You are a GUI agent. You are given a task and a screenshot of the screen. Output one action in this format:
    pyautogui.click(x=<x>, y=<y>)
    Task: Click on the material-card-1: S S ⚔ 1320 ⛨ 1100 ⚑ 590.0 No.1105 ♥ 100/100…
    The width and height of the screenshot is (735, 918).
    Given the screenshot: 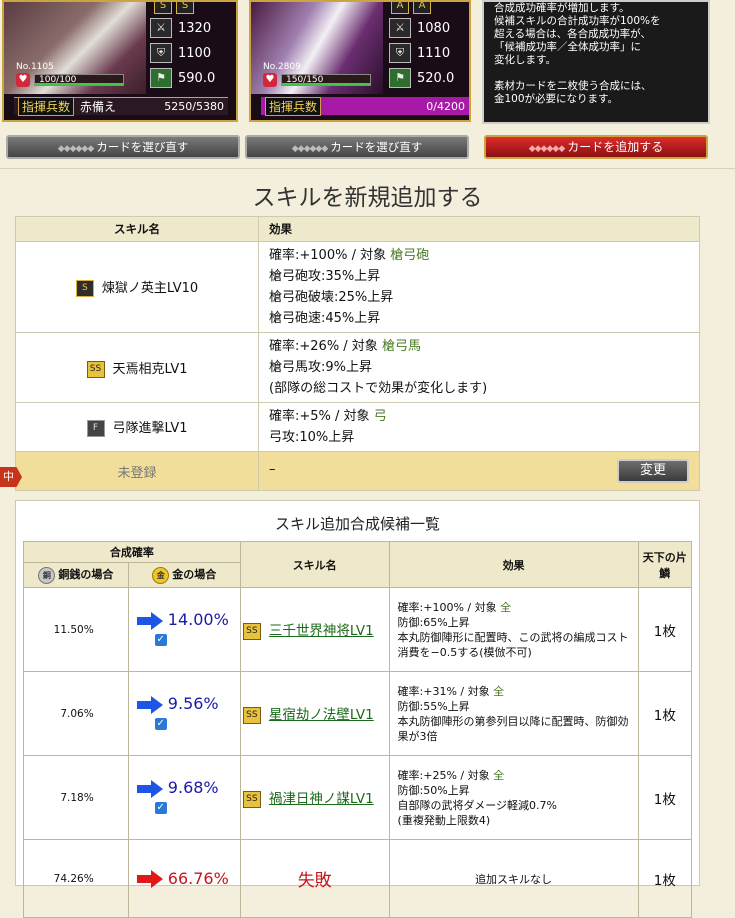 What is the action you would take?
    pyautogui.click(x=120, y=61)
    